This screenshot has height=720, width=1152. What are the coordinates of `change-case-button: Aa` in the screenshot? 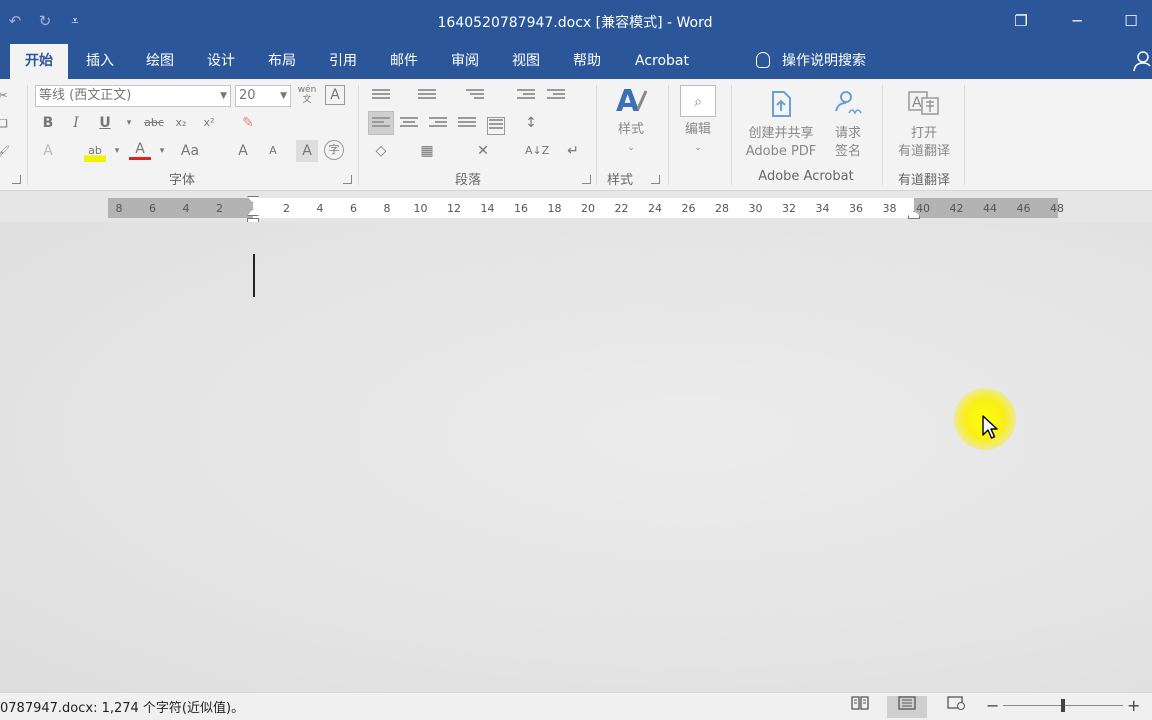 It's located at (190, 151).